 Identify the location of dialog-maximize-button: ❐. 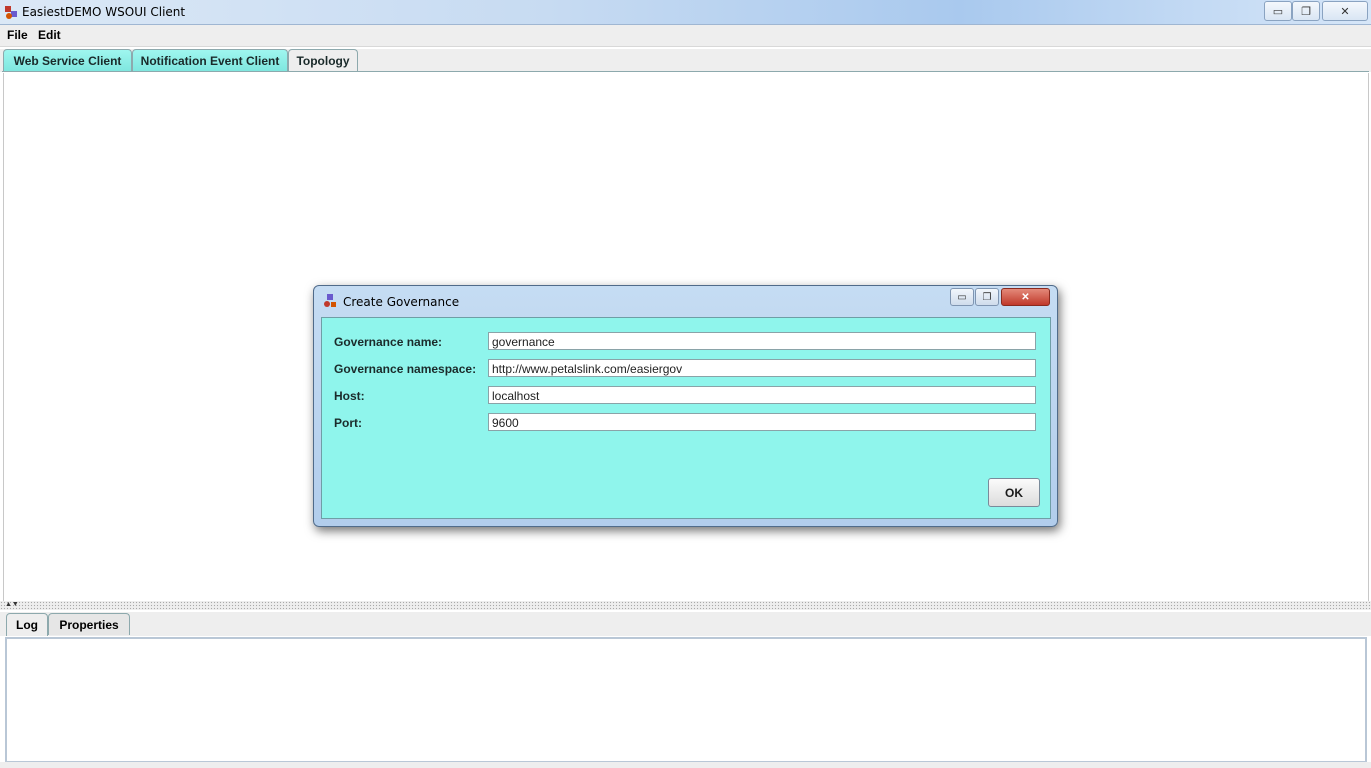
(987, 297).